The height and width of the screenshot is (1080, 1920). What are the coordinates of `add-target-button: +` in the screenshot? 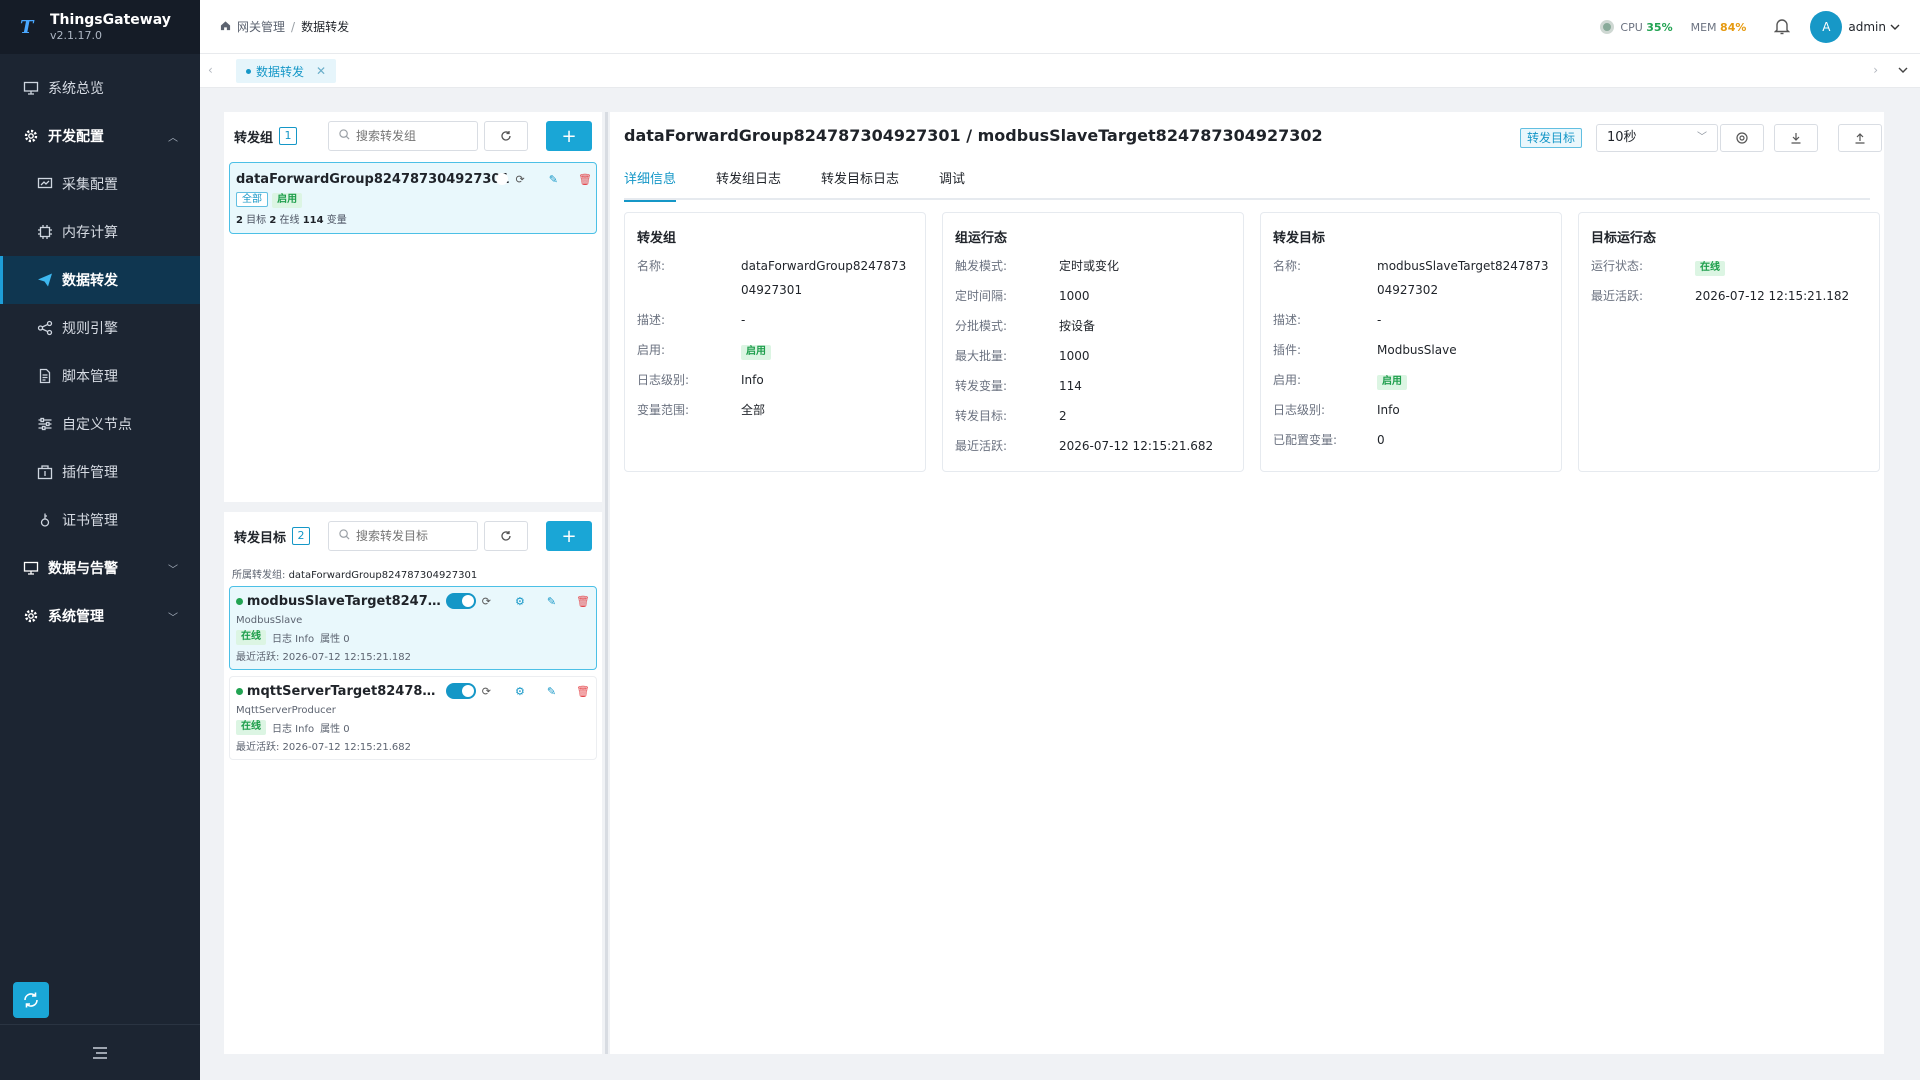 It's located at (569, 536).